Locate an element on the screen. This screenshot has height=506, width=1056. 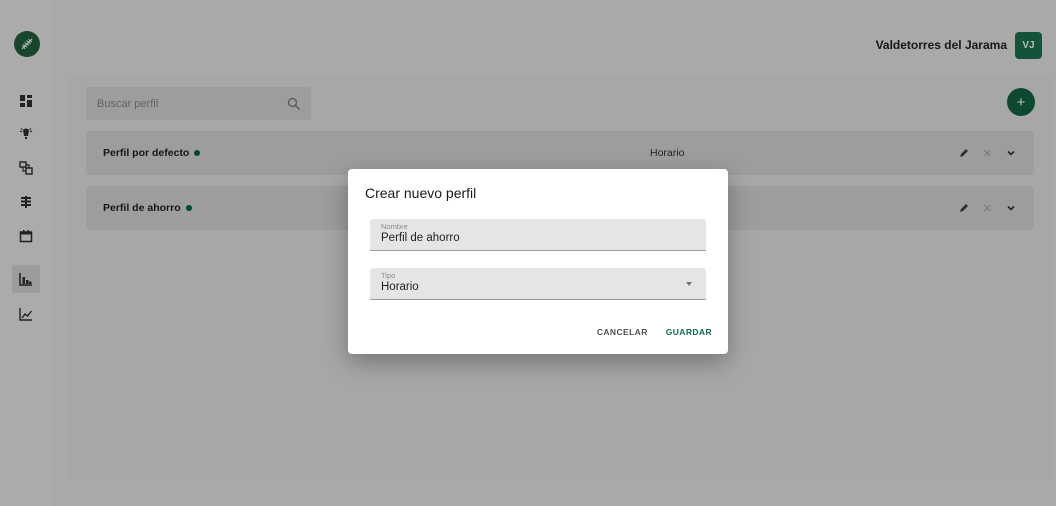
cancel-button: CANCELAR is located at coordinates (622, 332).